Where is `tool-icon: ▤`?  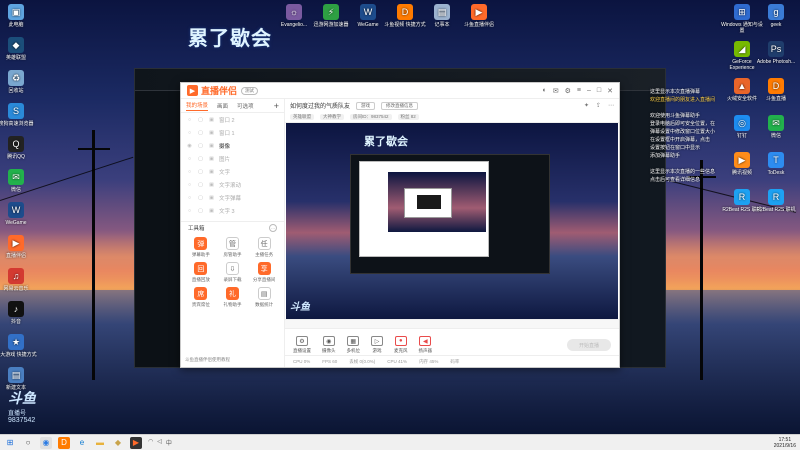
tool-icon: ▤ is located at coordinates (264, 293).